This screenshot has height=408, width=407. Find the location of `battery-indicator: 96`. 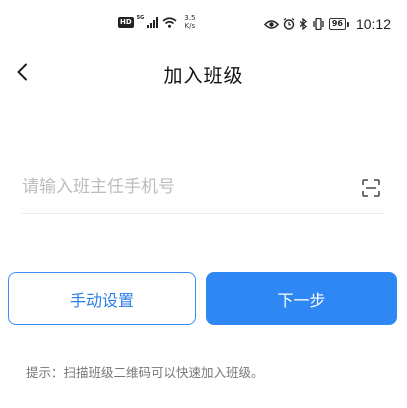

battery-indicator: 96 is located at coordinates (338, 24).